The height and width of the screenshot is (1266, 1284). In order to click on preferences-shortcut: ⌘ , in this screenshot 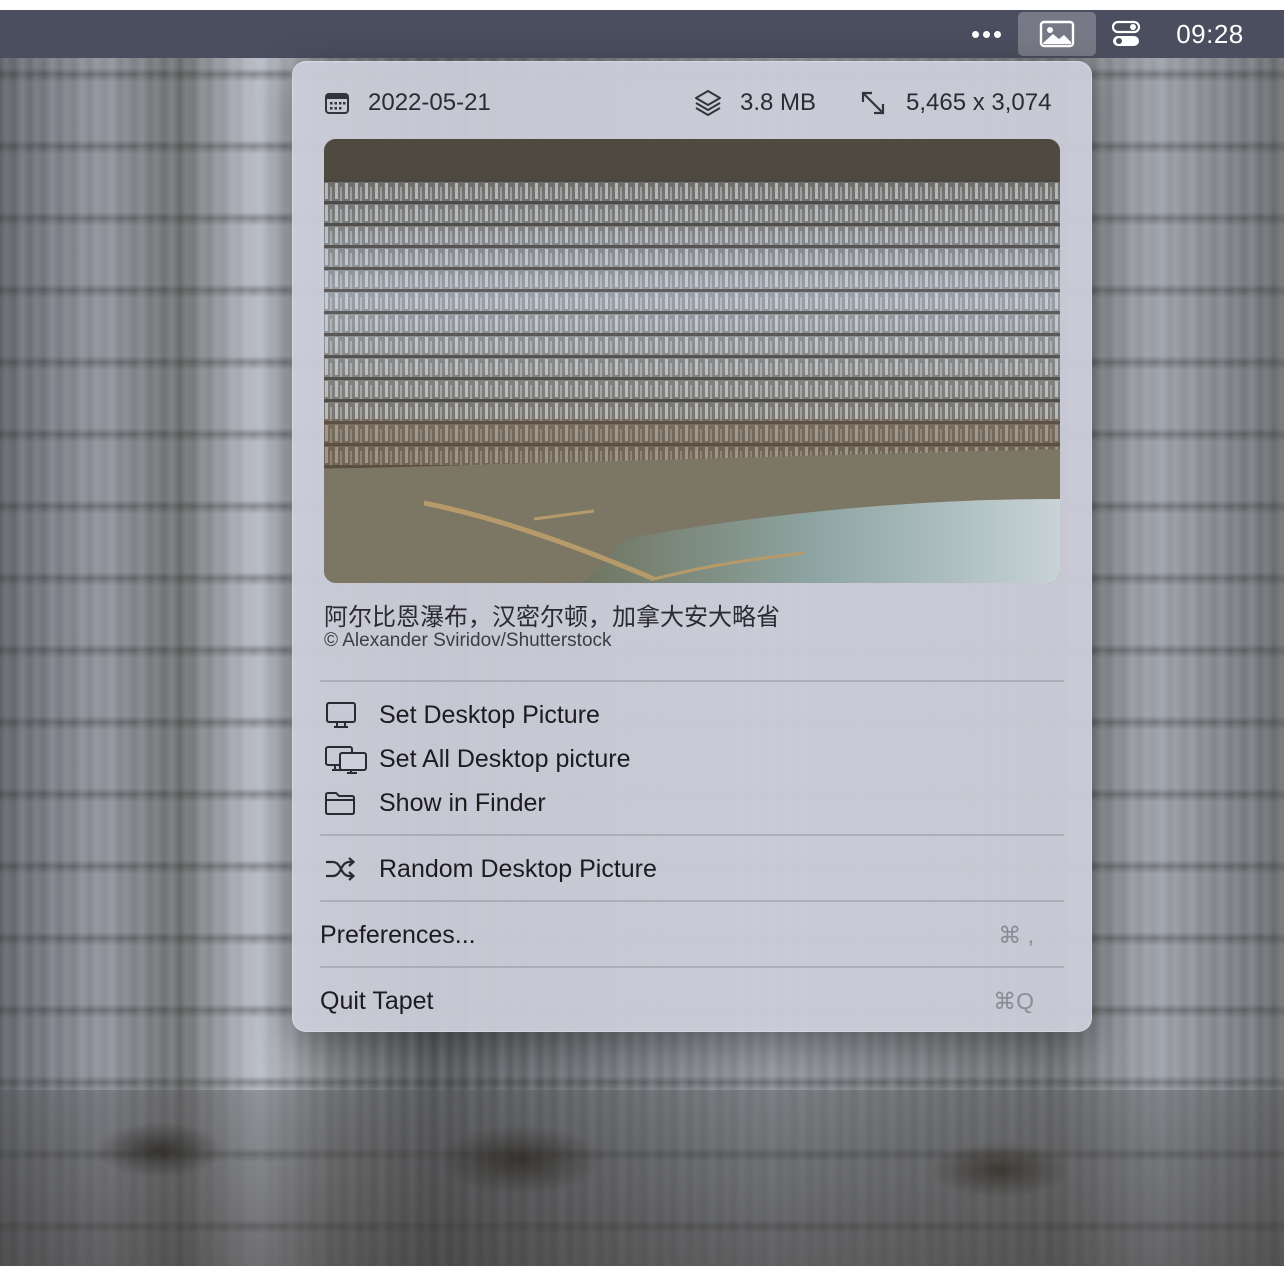, I will do `click(1016, 934)`.